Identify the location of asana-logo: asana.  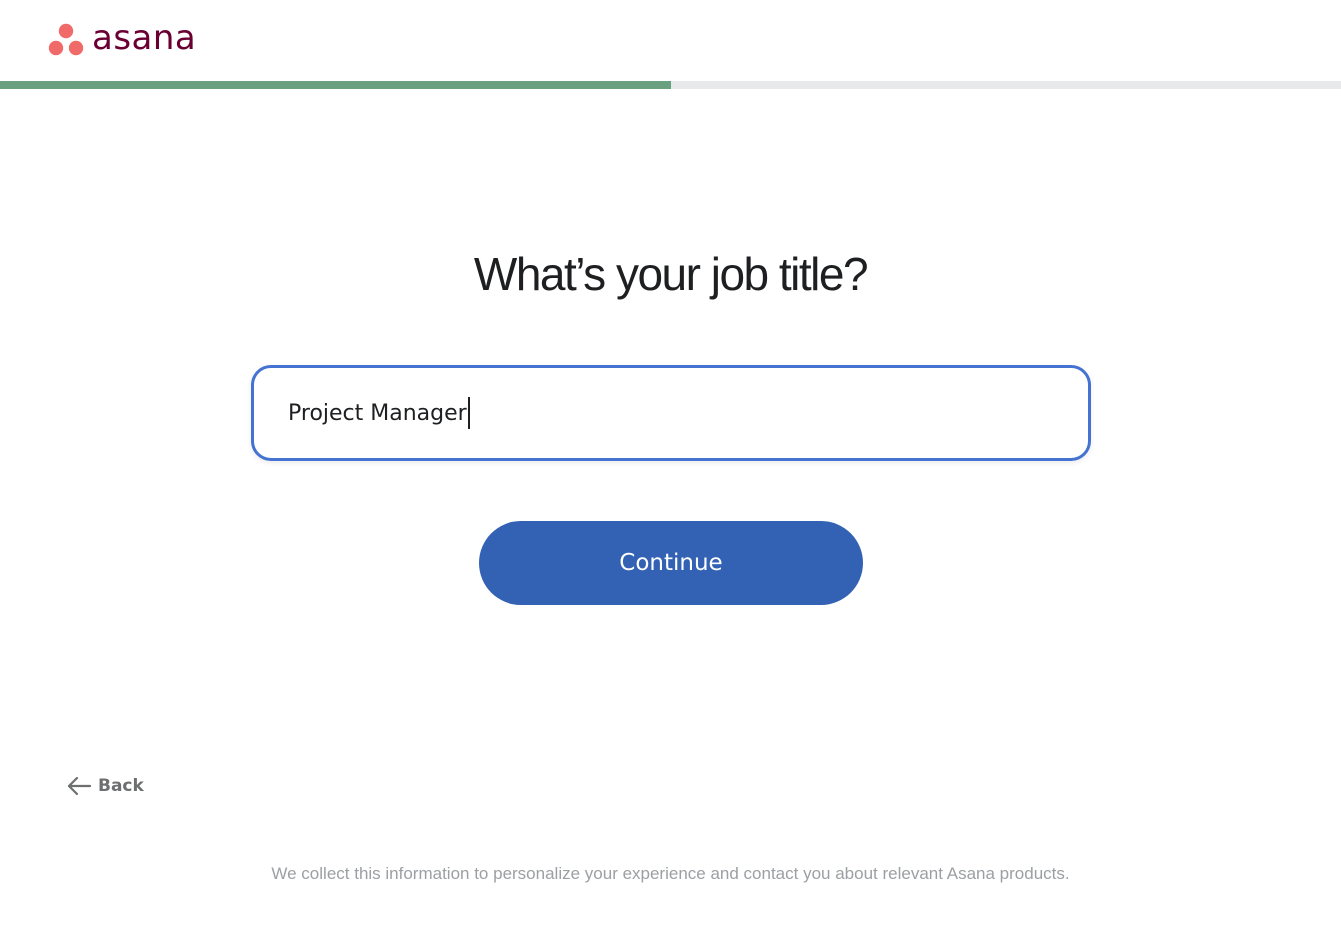
(122, 38).